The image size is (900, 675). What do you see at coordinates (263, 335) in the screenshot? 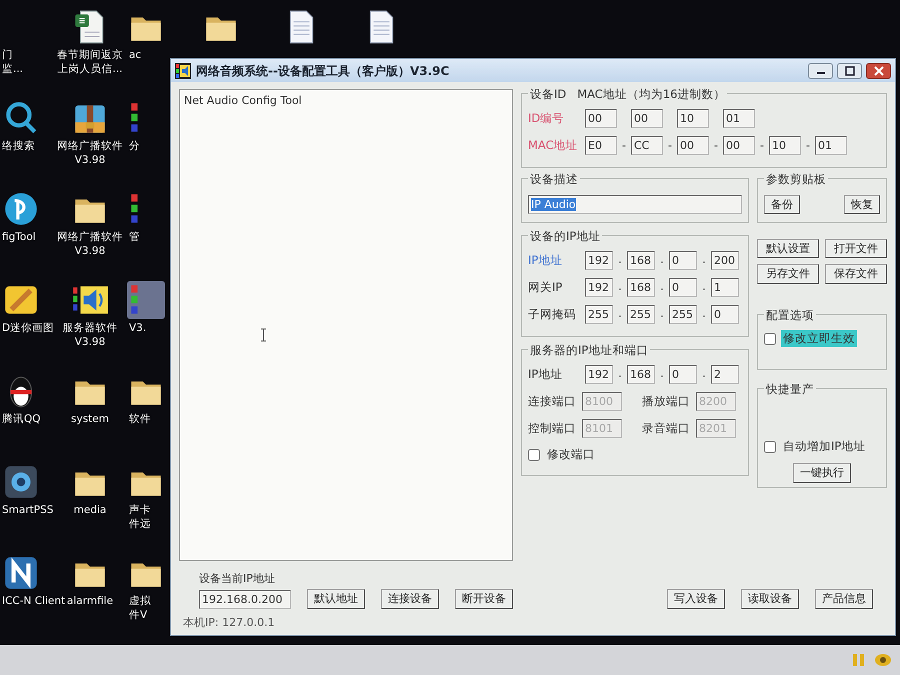
I see `text-cursor-icon` at bounding box center [263, 335].